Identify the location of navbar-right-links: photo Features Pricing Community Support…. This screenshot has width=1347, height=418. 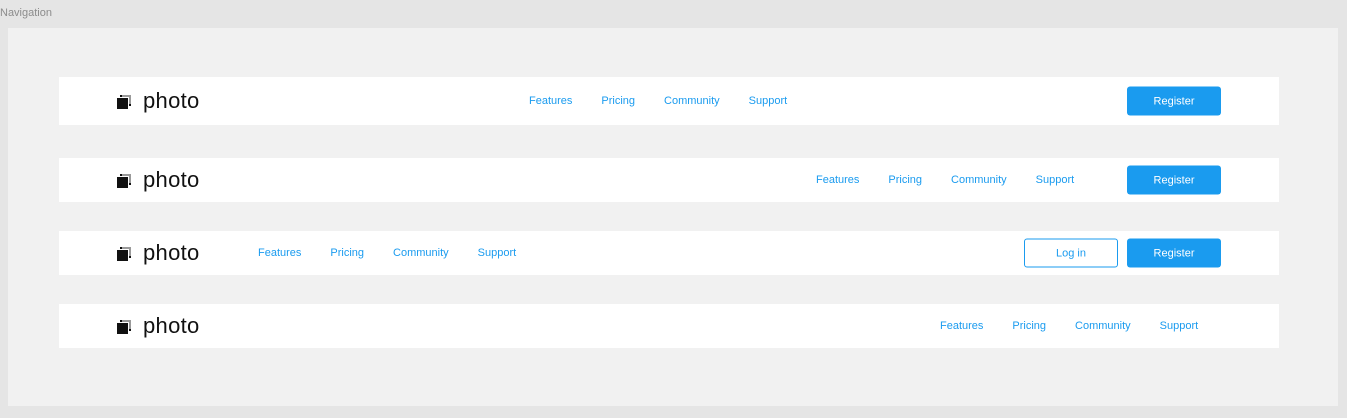
(669, 180).